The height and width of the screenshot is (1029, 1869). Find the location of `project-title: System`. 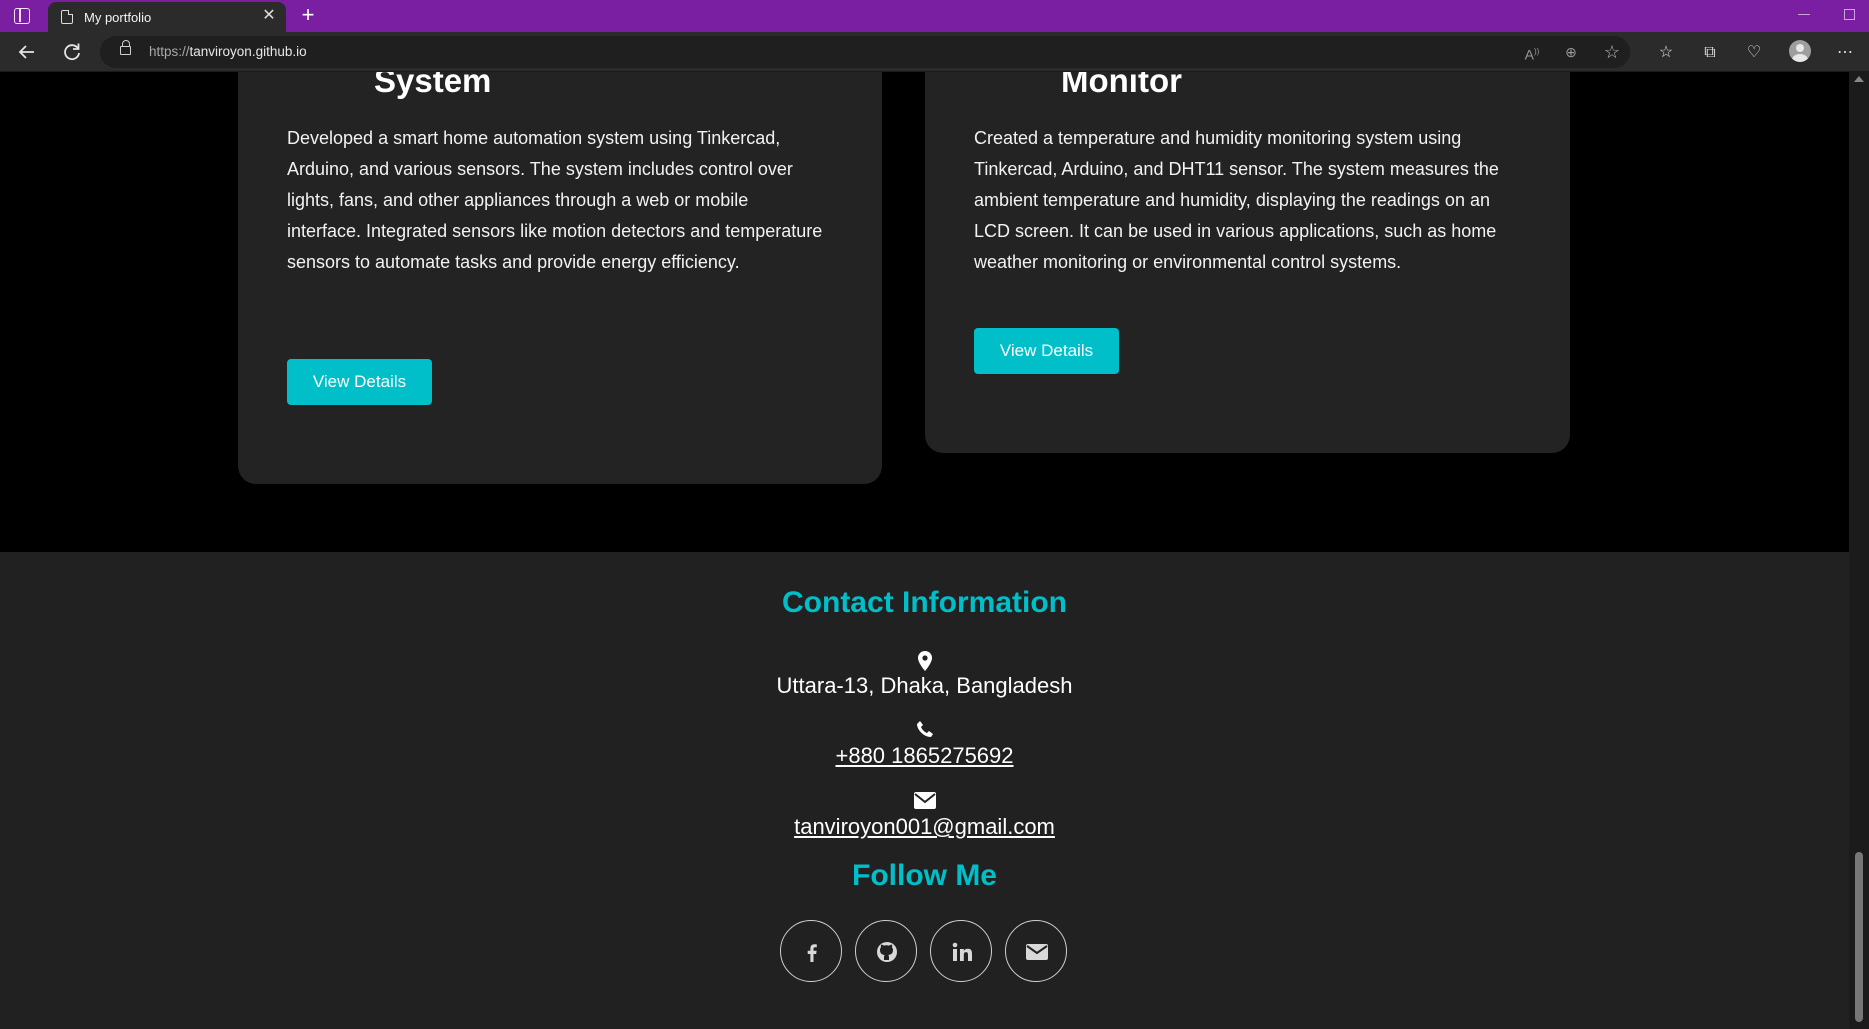

project-title: System is located at coordinates (433, 85).